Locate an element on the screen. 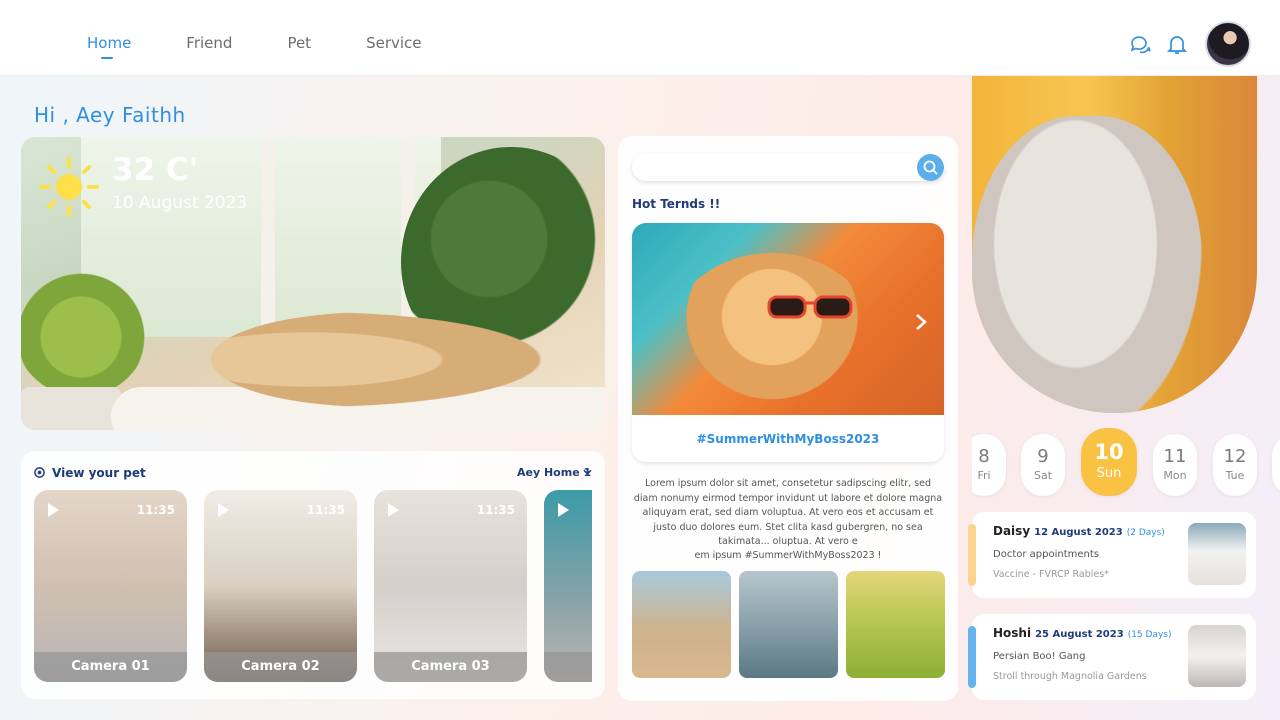 The width and height of the screenshot is (1280, 720). day-name: Sat is located at coordinates (1043, 475).